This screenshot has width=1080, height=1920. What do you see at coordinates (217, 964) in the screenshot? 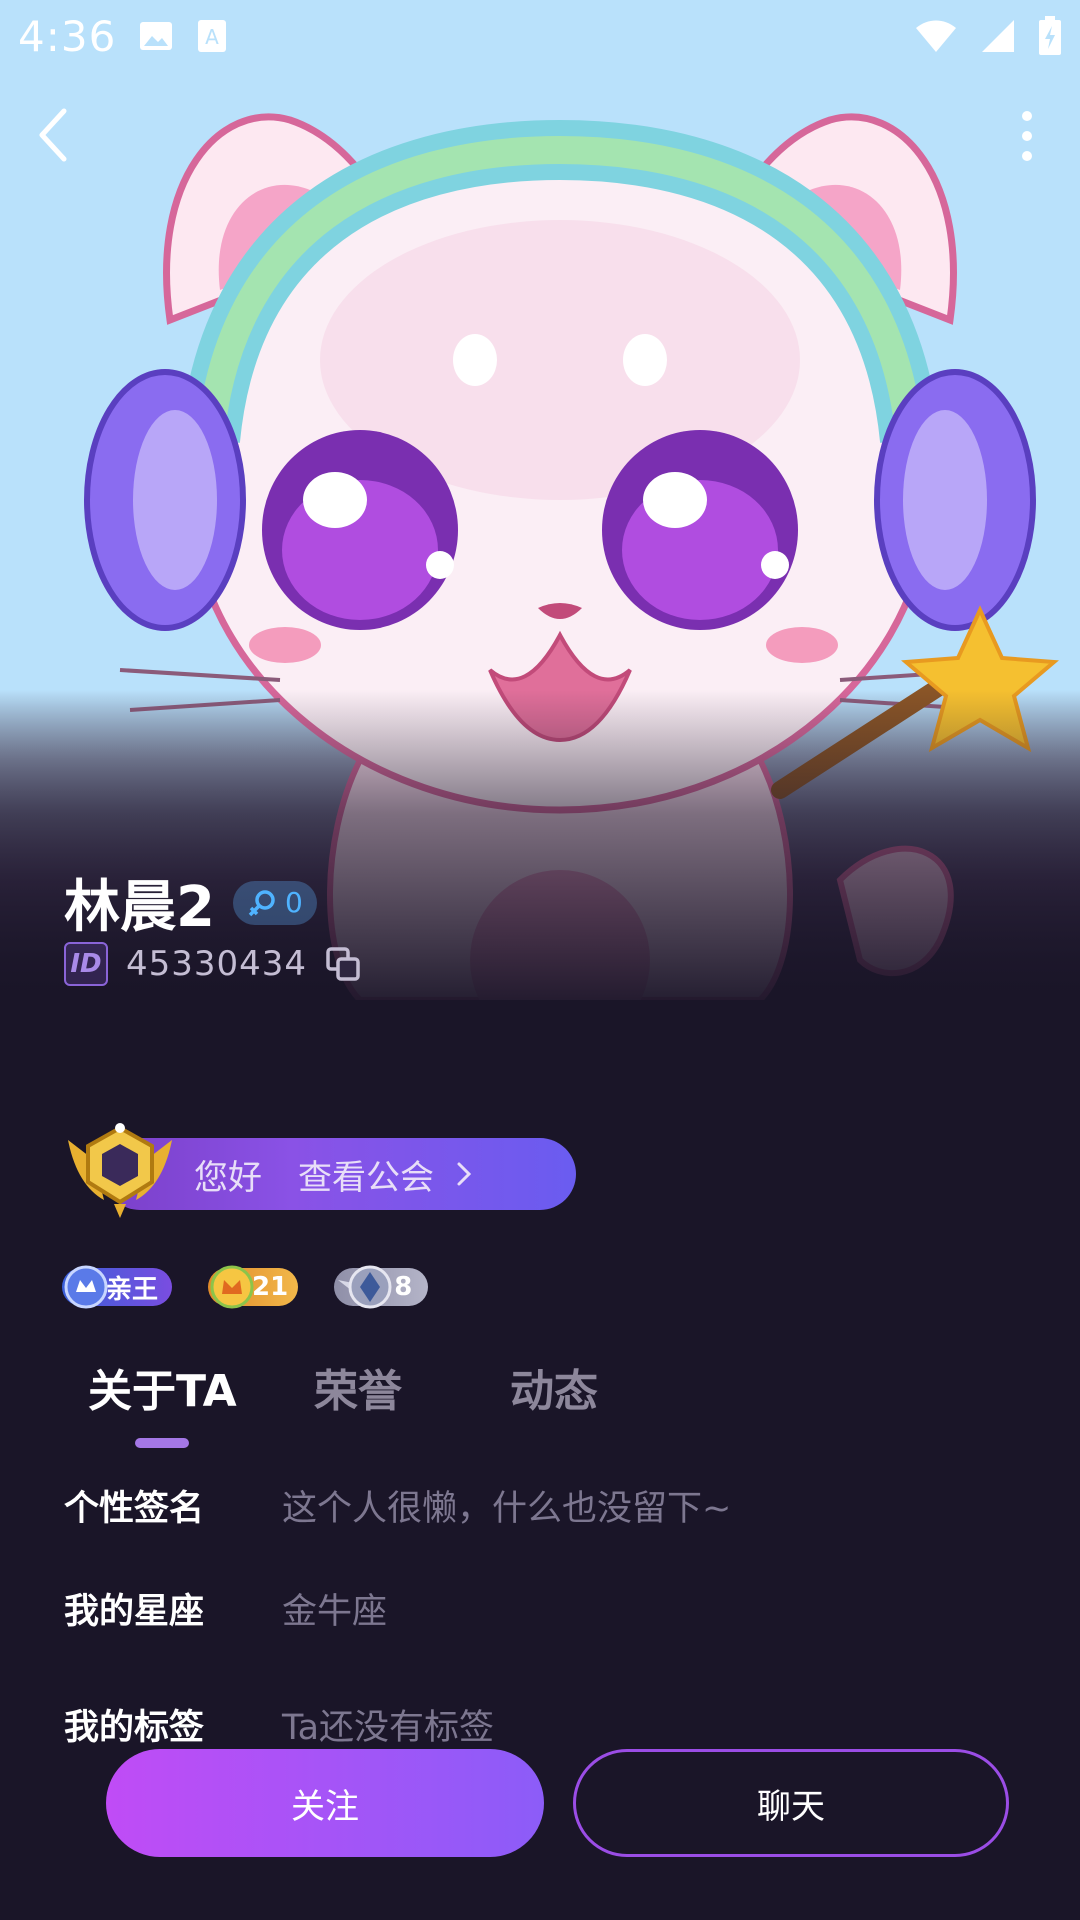
I see `id-value: 45330434` at bounding box center [217, 964].